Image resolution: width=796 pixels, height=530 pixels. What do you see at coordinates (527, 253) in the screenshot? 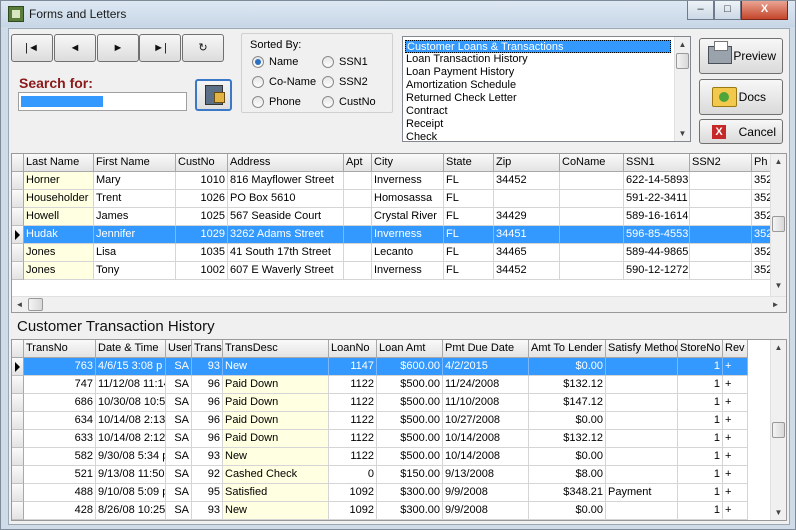
I see `table-cell: 34465` at bounding box center [527, 253].